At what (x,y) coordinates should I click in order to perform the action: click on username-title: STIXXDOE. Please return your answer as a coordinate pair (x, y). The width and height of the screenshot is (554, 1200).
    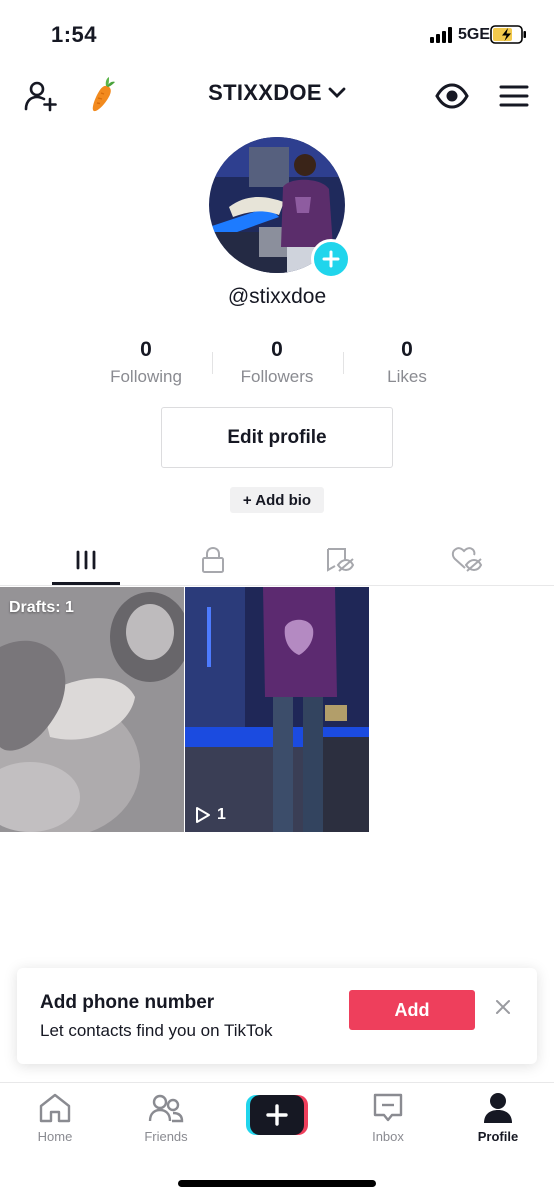
    Looking at the image, I should click on (265, 92).